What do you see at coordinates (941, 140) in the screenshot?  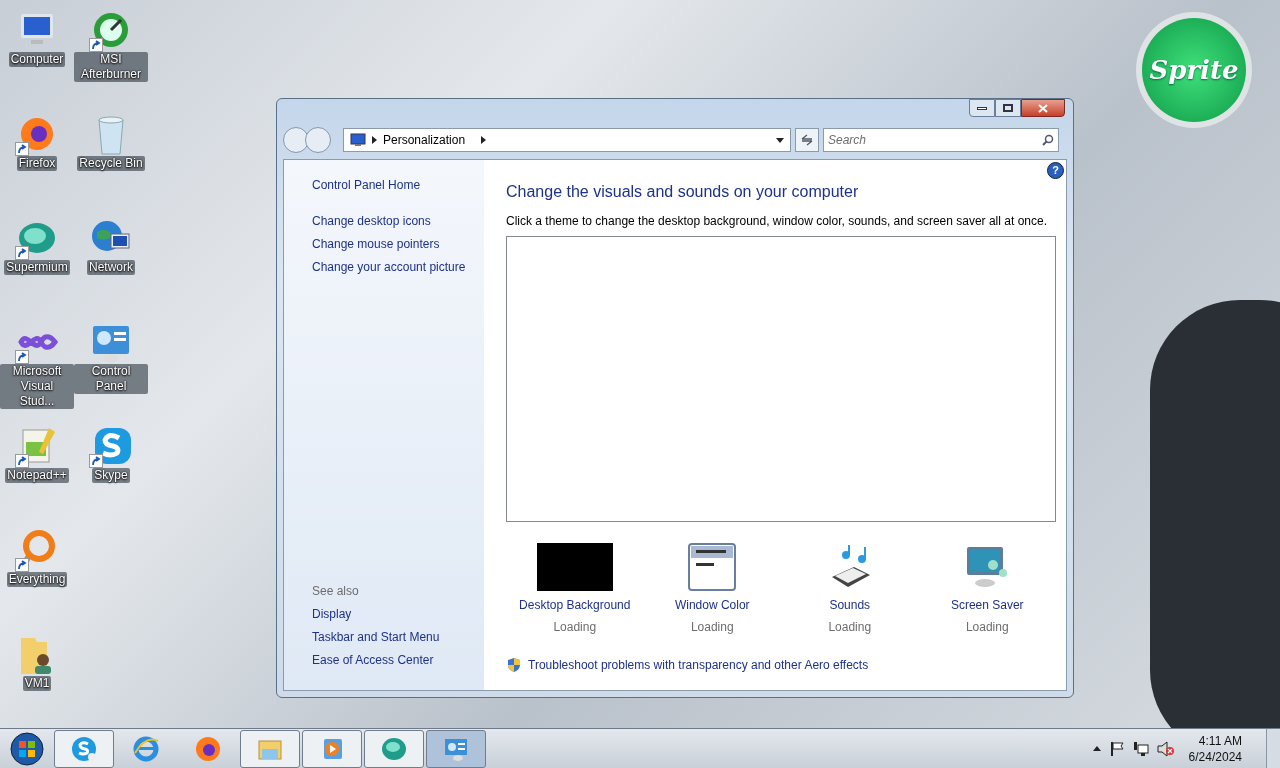 I see `search-field: Search` at bounding box center [941, 140].